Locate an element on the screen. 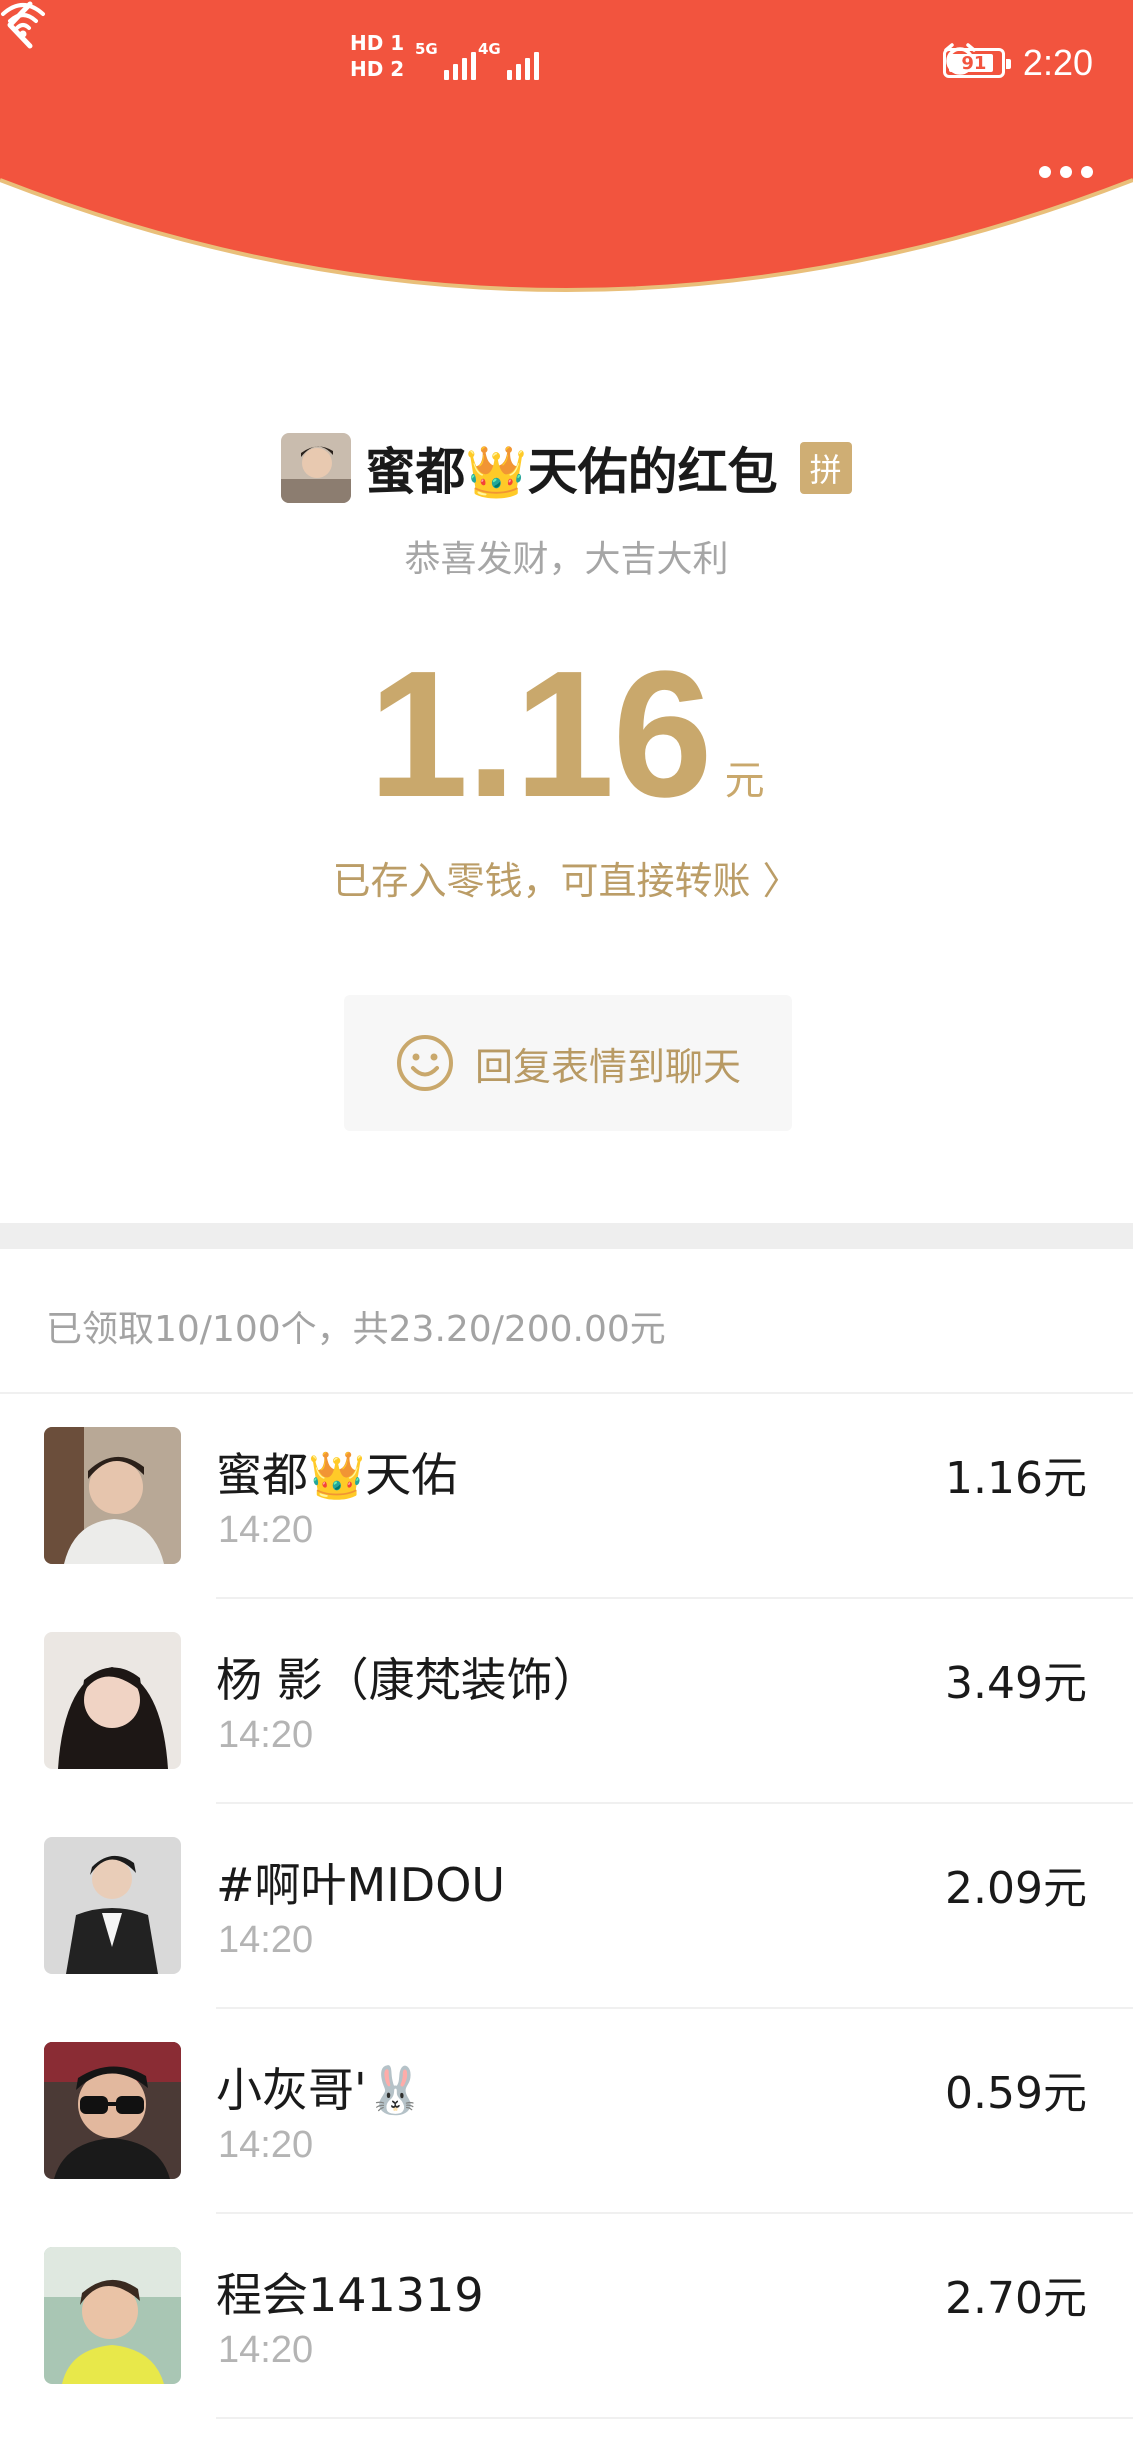  claimer-name: 蜜都👑天佑 is located at coordinates (337, 1475).